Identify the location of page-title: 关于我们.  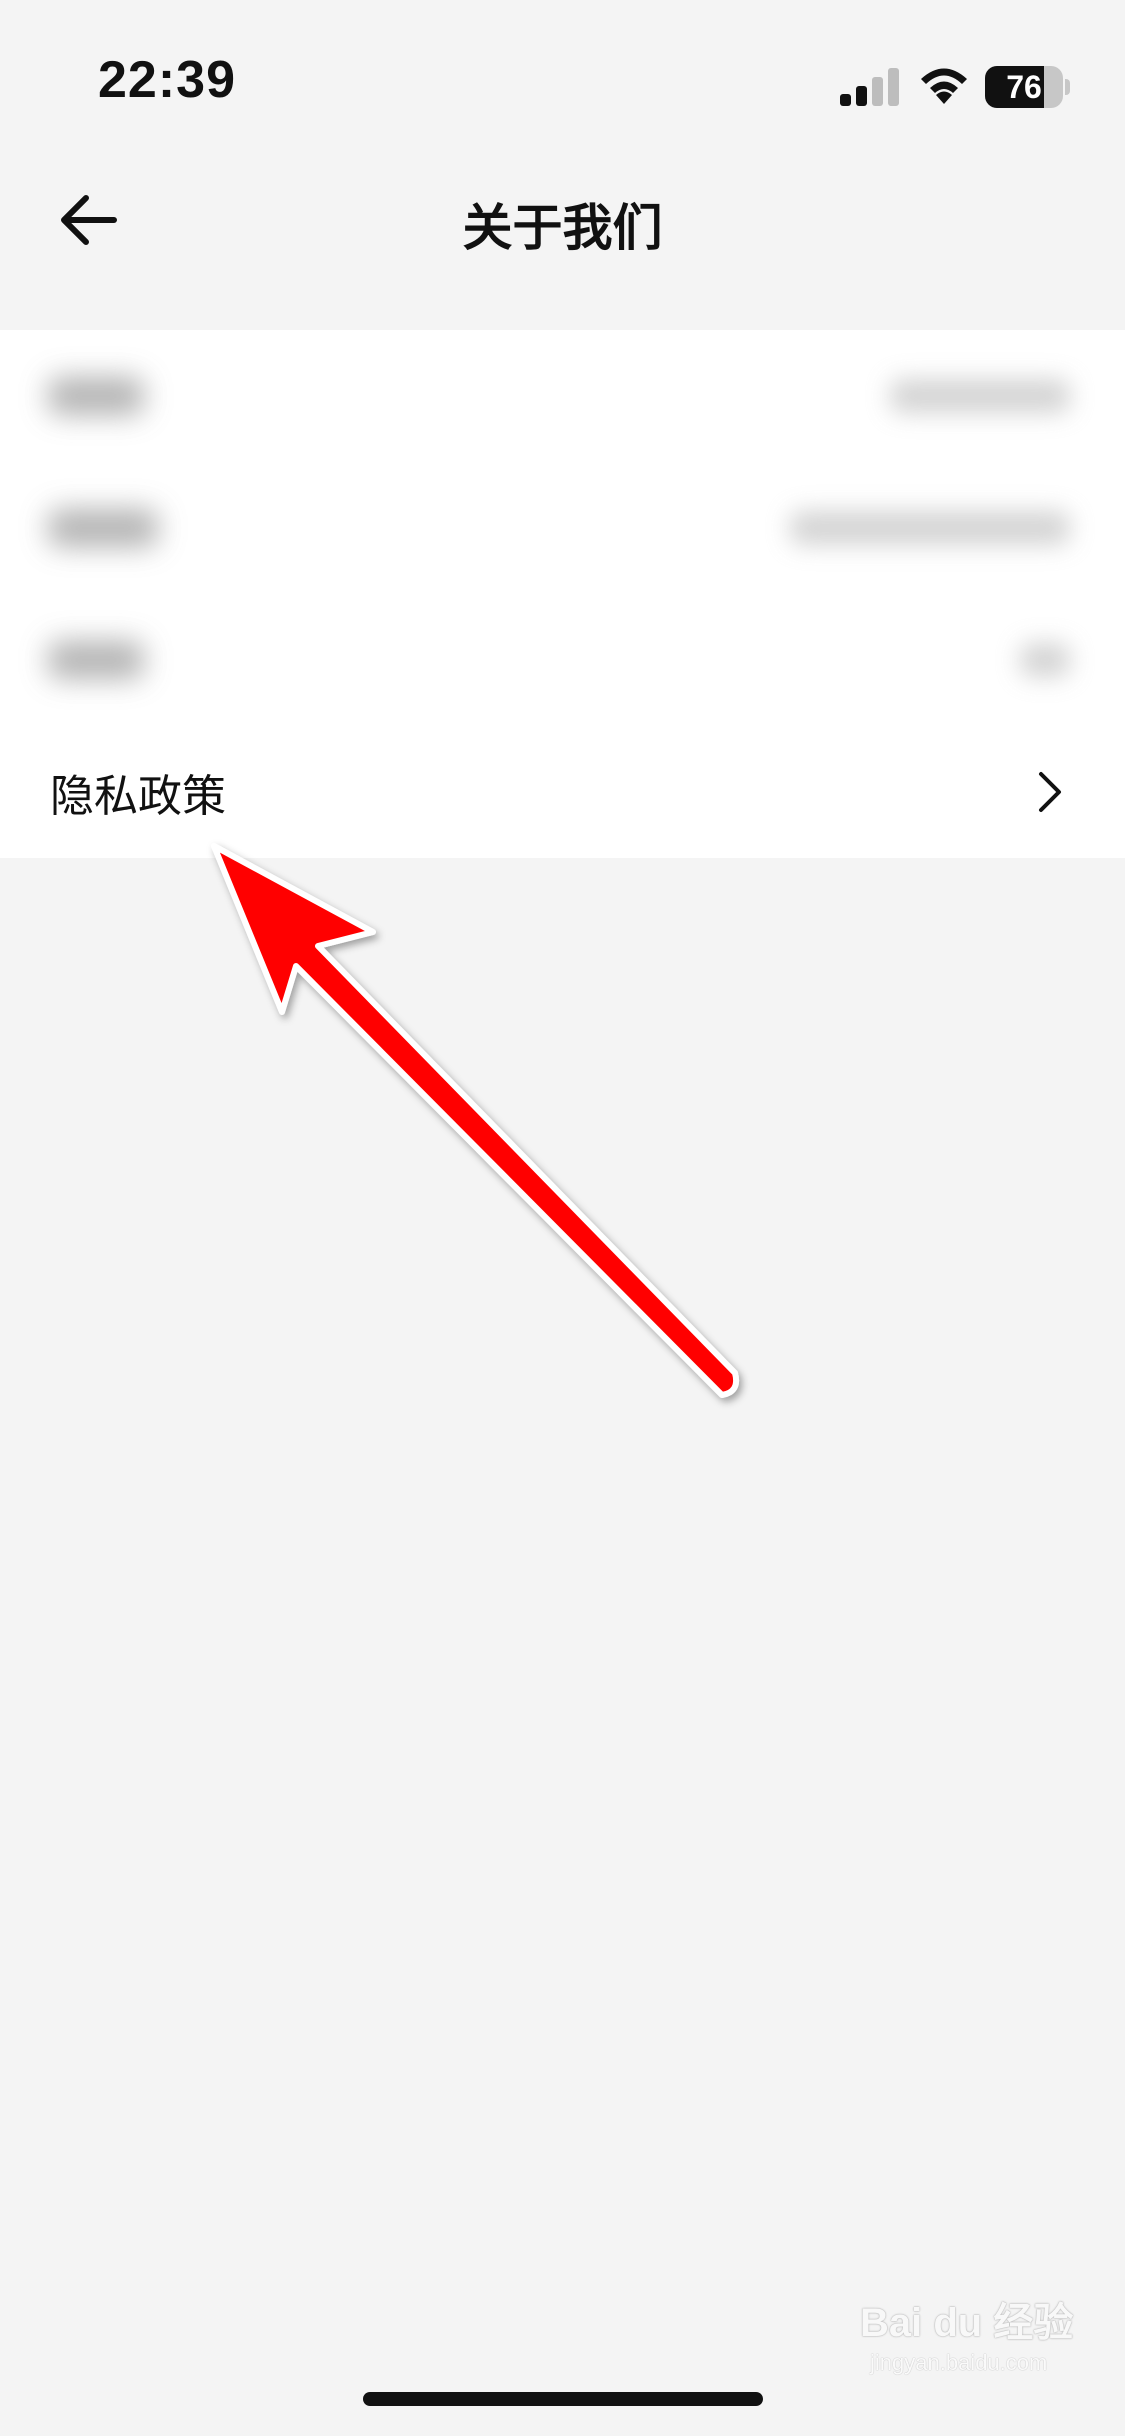
(562, 228).